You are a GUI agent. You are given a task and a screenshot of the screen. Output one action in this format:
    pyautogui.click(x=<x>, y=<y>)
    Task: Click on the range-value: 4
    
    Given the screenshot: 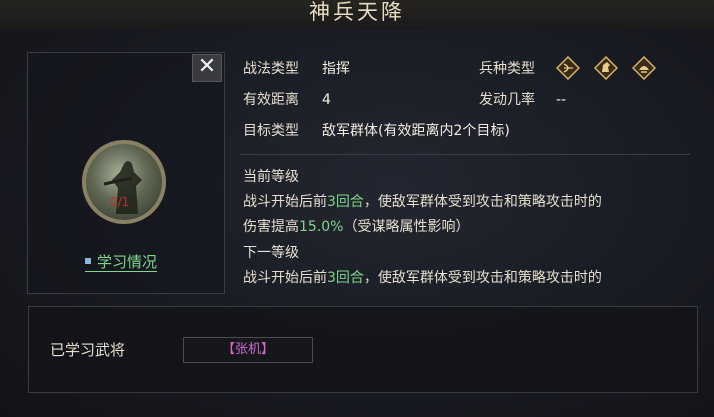 What is the action you would take?
    pyautogui.click(x=326, y=100)
    